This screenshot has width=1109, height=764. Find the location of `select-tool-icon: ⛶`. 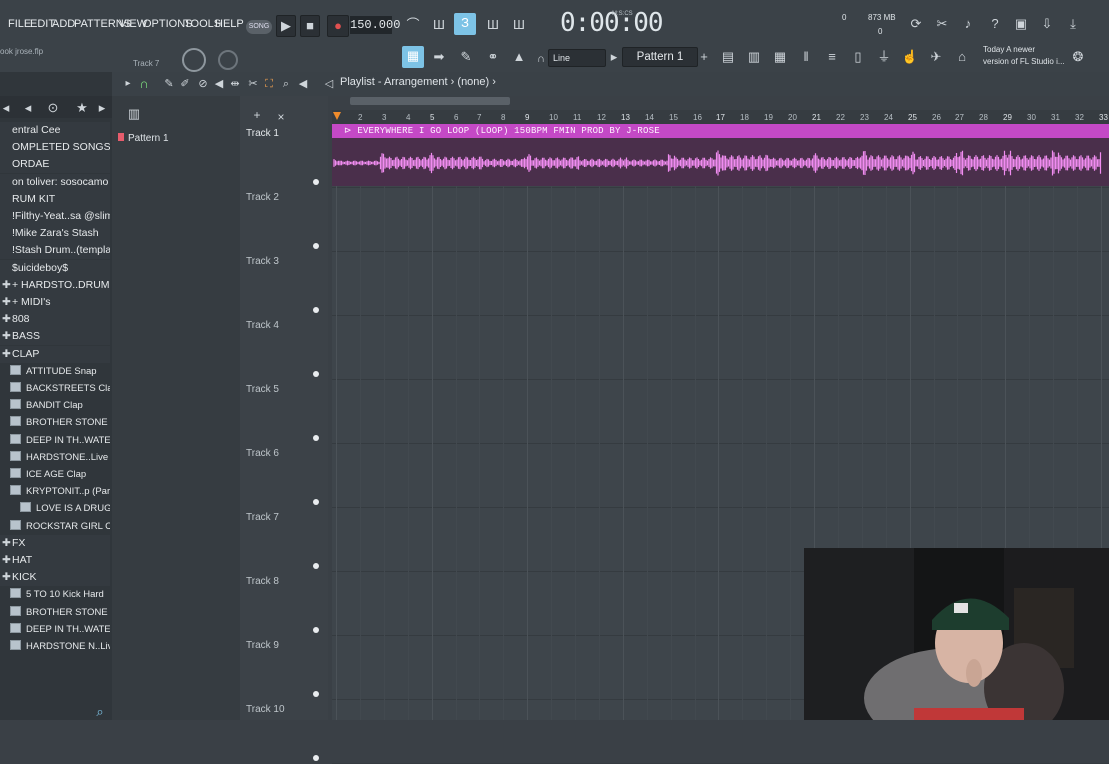

select-tool-icon: ⛶ is located at coordinates (269, 84).